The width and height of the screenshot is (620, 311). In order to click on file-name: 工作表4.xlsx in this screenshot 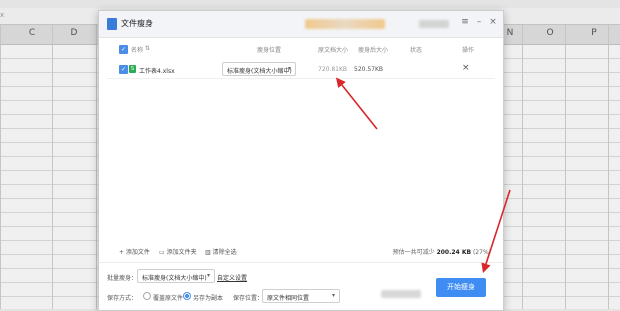, I will do `click(157, 71)`.